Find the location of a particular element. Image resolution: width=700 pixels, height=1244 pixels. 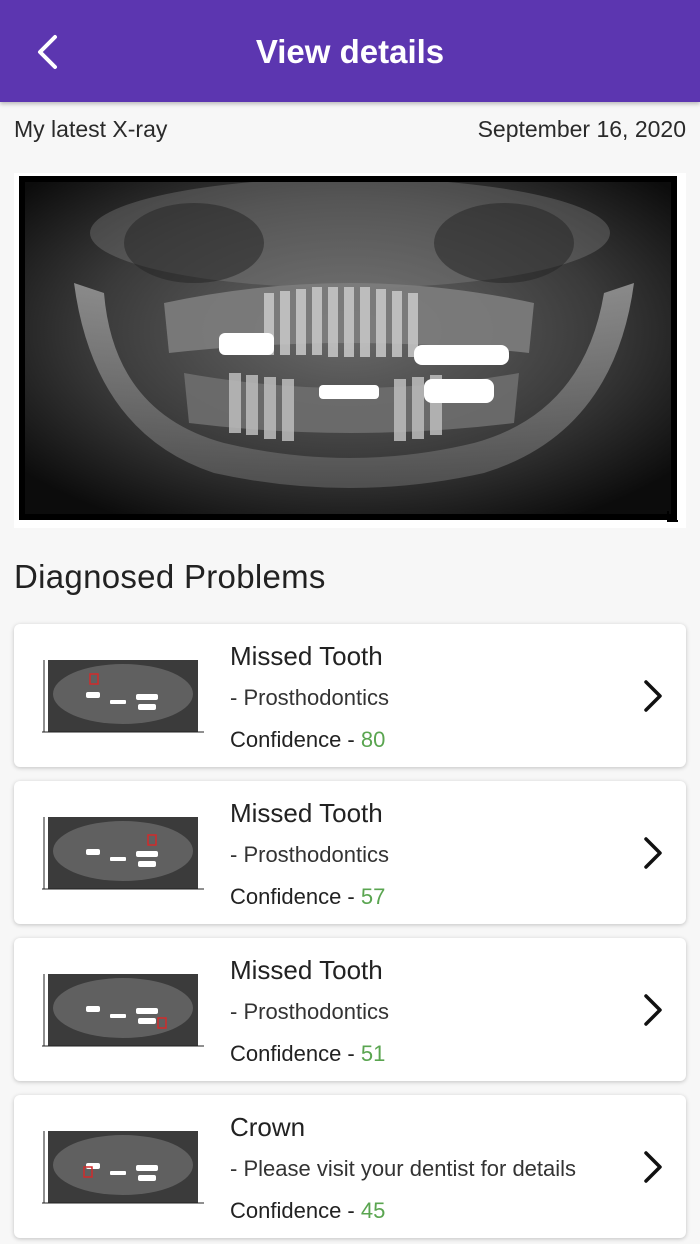

app-bar: View details is located at coordinates (350, 51).